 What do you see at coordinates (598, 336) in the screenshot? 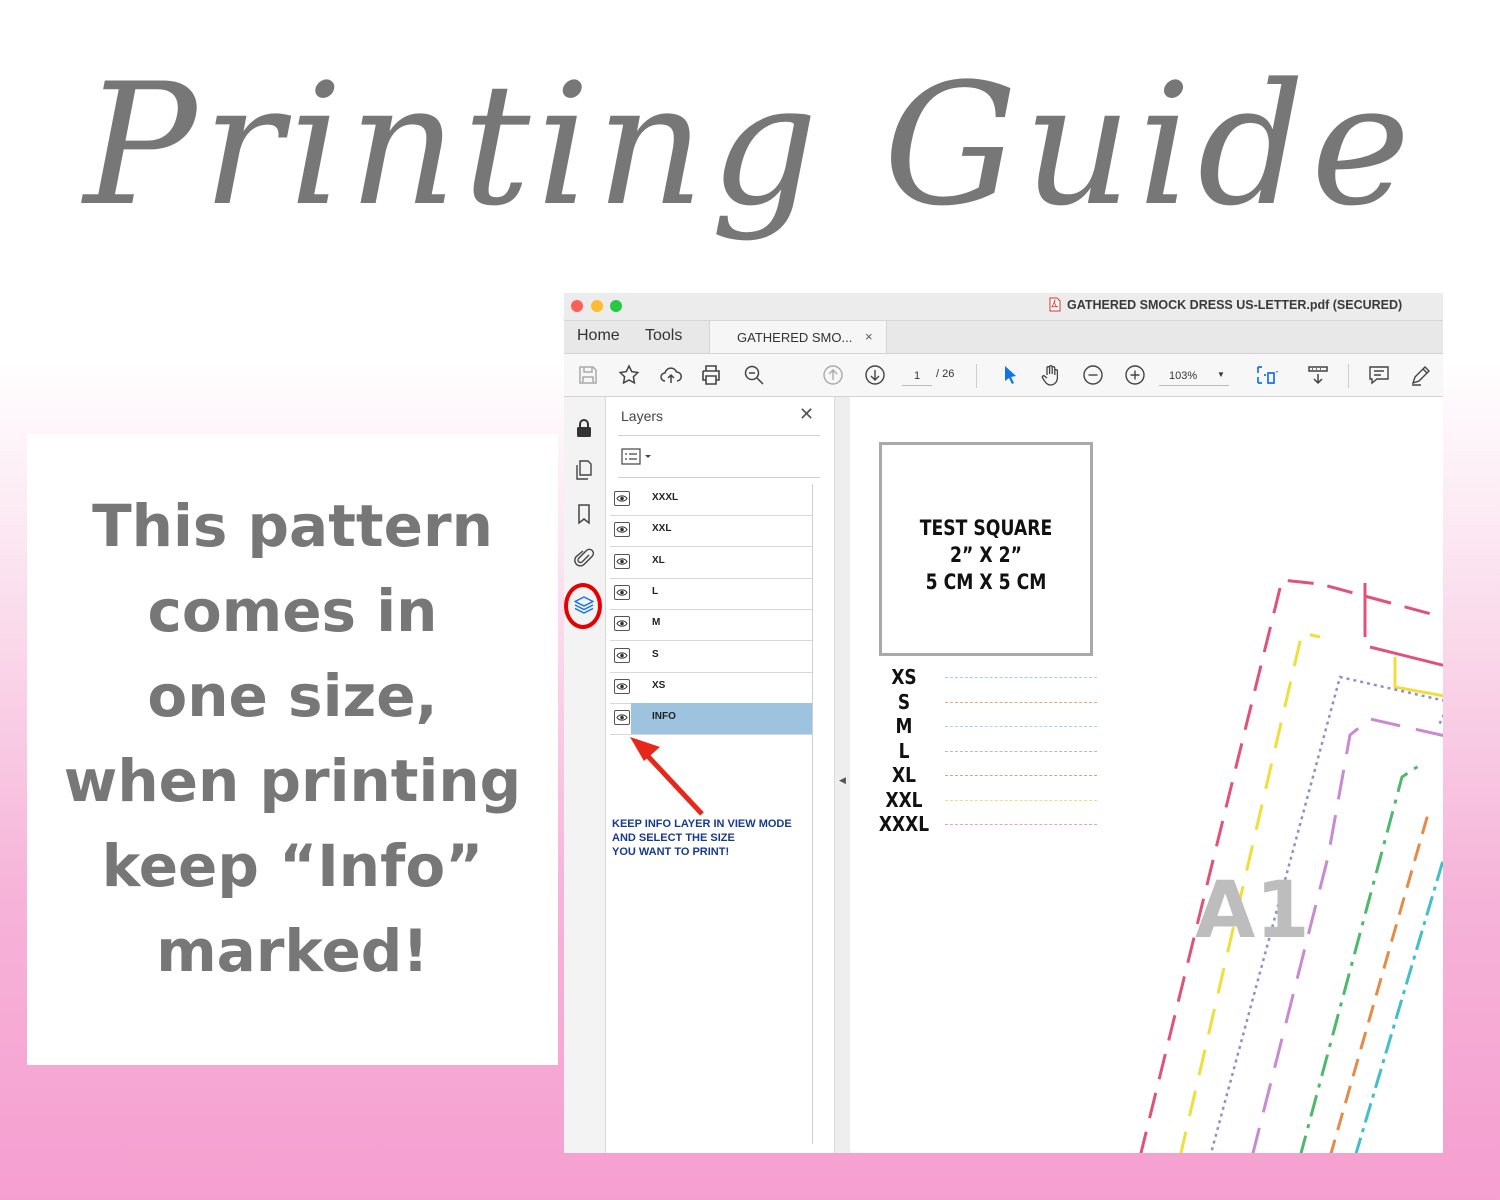
I see `tab-home: Home` at bounding box center [598, 336].